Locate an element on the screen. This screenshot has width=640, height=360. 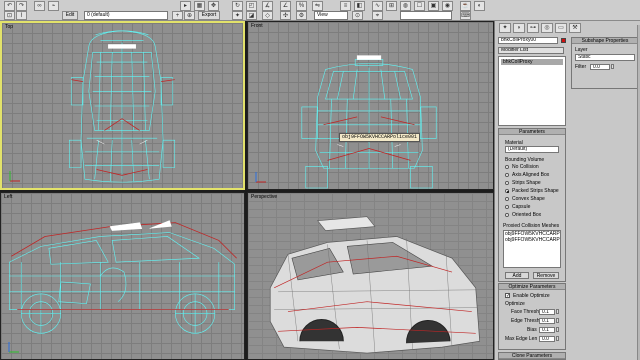
axis-gizmo-icon is located at coordinates (13, 347).